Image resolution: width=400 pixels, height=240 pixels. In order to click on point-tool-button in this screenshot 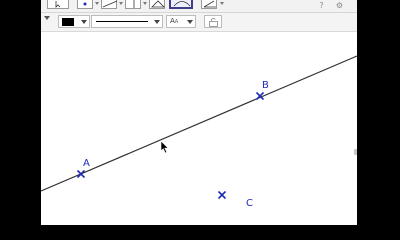, I will do `click(85, 4)`.